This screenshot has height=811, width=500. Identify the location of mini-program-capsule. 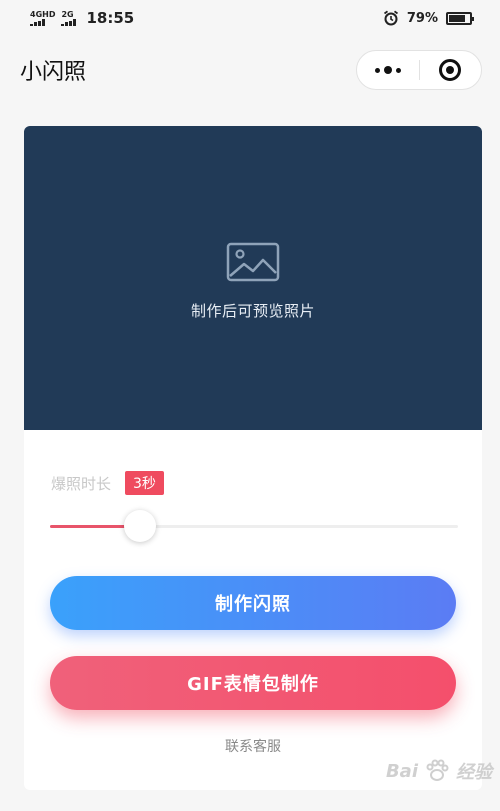
(419, 70).